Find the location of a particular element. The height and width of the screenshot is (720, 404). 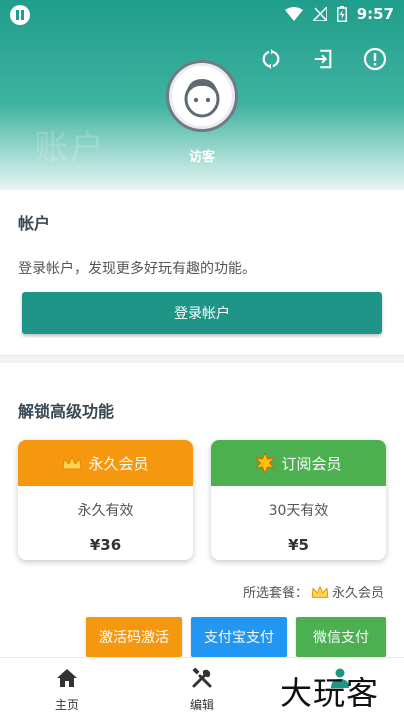

nav-label-home: 主页 is located at coordinates (66, 705).